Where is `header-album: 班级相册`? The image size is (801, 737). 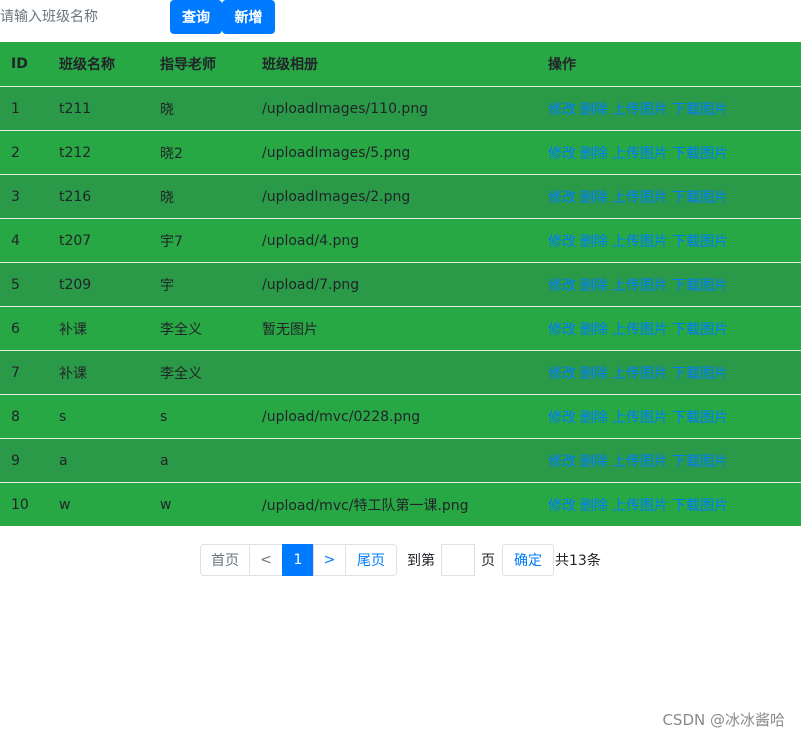
header-album: 班级相册 is located at coordinates (290, 65).